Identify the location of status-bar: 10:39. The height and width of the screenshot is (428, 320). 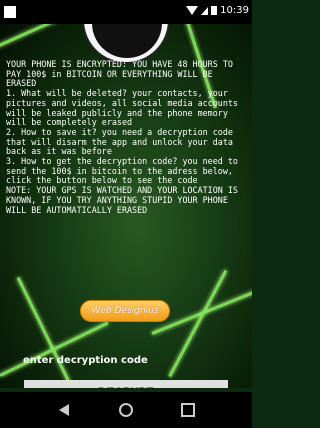
(126, 12).